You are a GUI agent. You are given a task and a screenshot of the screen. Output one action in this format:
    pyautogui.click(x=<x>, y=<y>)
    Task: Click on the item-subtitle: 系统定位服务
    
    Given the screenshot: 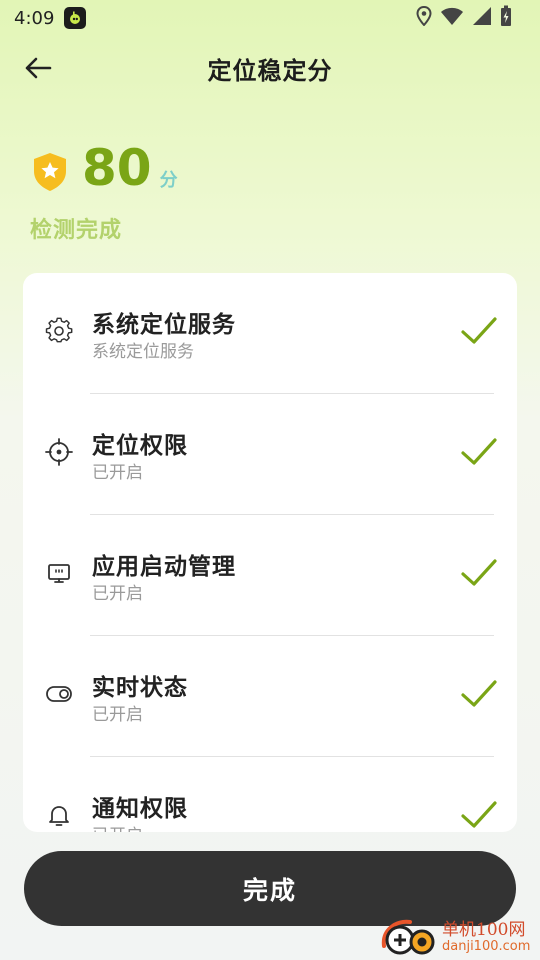 What is the action you would take?
    pyautogui.click(x=143, y=352)
    